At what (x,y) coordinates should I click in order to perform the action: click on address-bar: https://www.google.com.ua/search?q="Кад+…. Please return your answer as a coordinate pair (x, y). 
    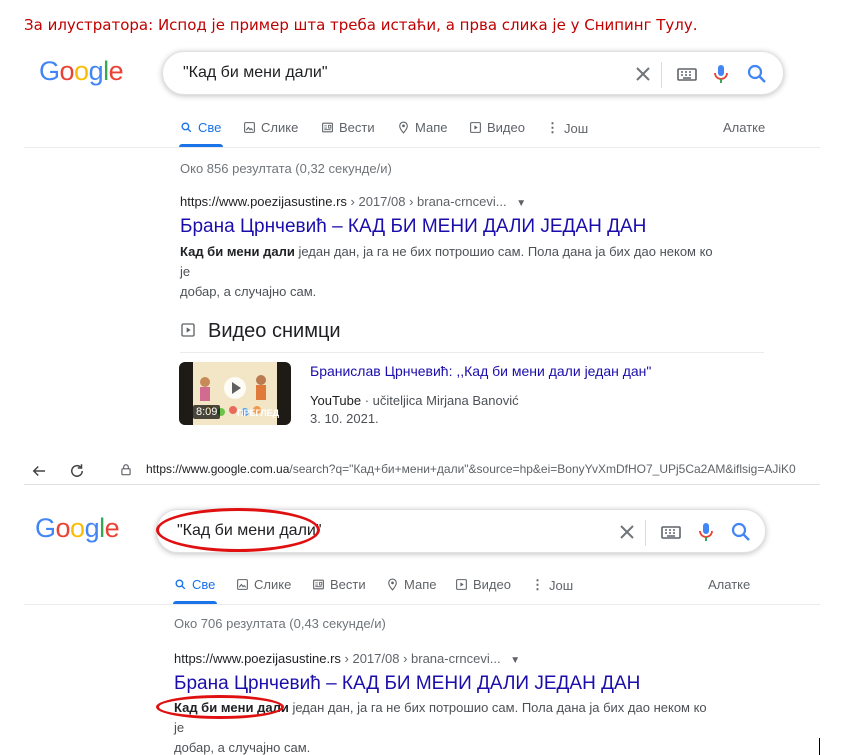
    Looking at the image, I should click on (471, 469).